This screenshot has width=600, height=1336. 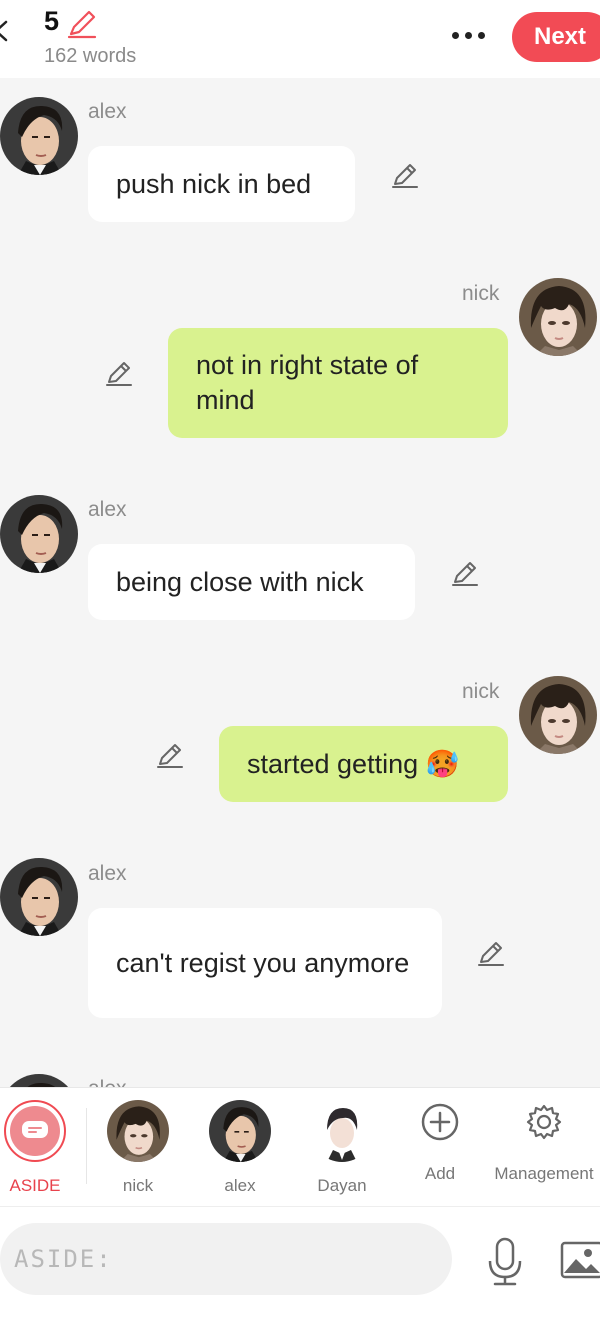 I want to click on message-bubble: push nick in bed, so click(x=221, y=184).